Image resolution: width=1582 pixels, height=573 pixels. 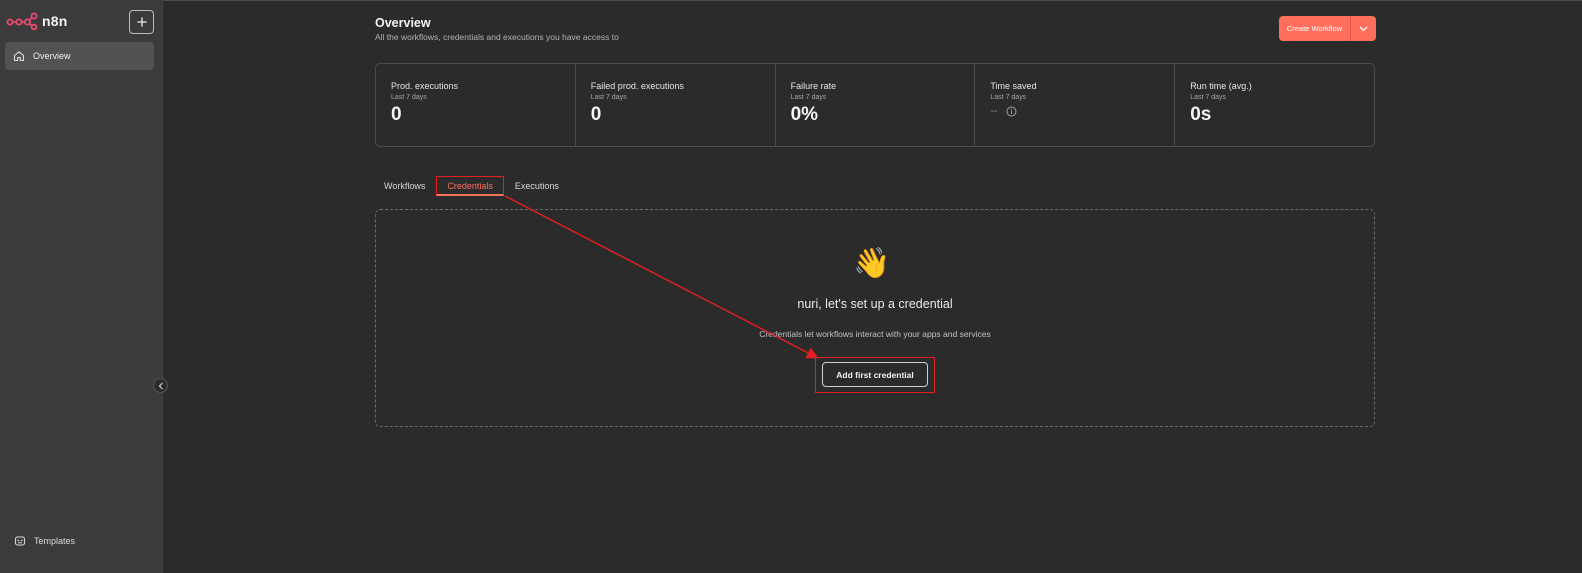 I want to click on tab-credentials: Credentials, so click(x=470, y=186).